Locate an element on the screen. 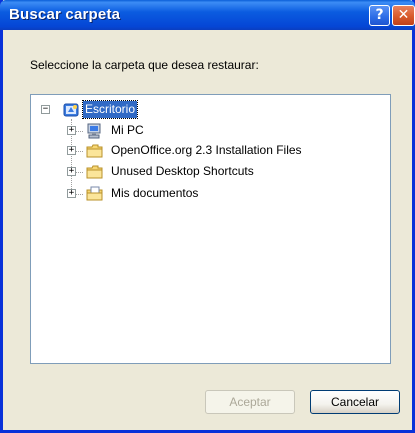 This screenshot has width=415, height=433. close-icon: ✕ is located at coordinates (403, 15).